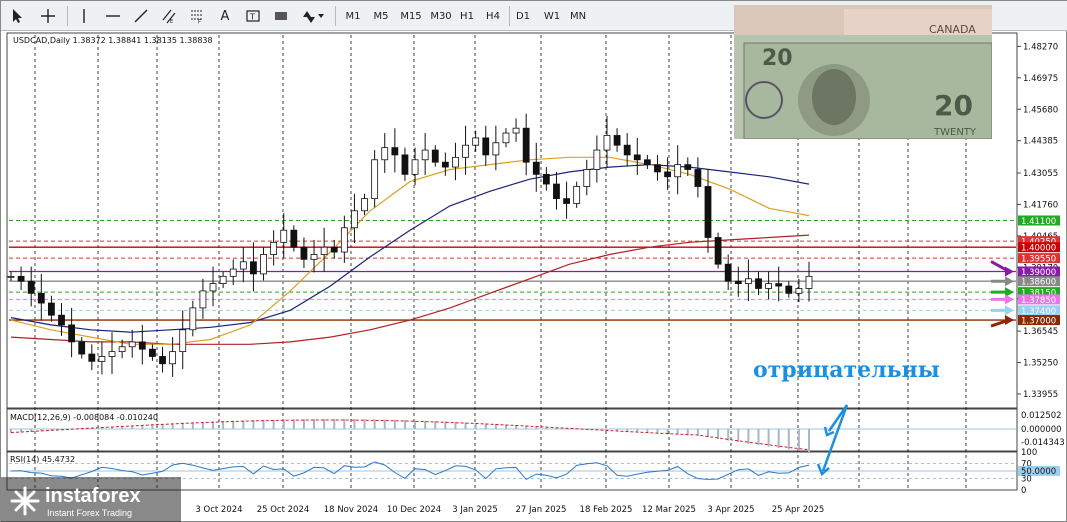 The height and width of the screenshot is (522, 1067). Describe the element at coordinates (84, 417) in the screenshot. I see `macd-header: MACD(12,26,9) -0.008084 -0.010240` at that location.